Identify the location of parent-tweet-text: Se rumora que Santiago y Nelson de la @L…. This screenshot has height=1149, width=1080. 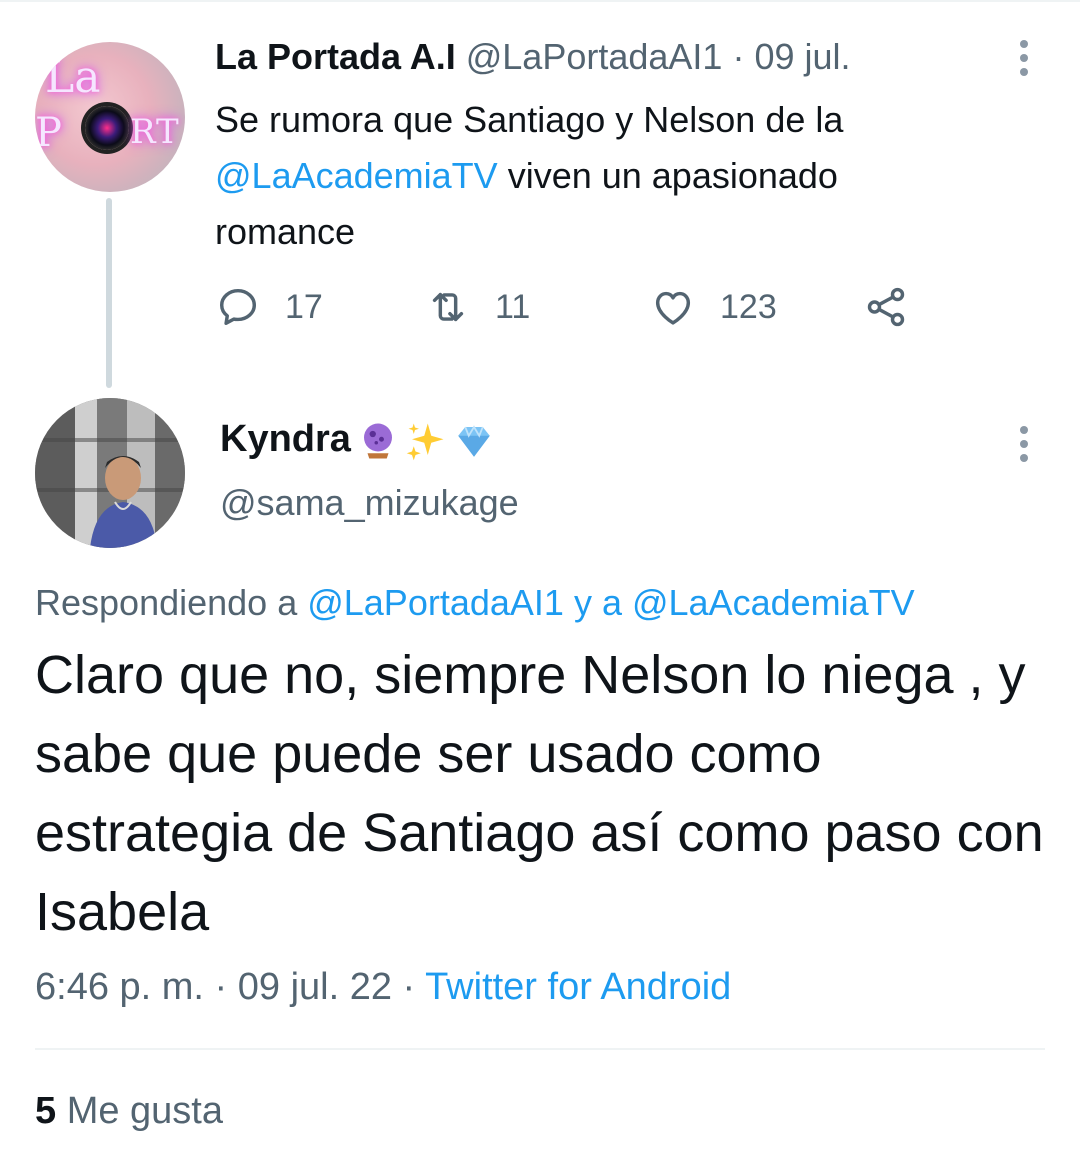
(595, 176).